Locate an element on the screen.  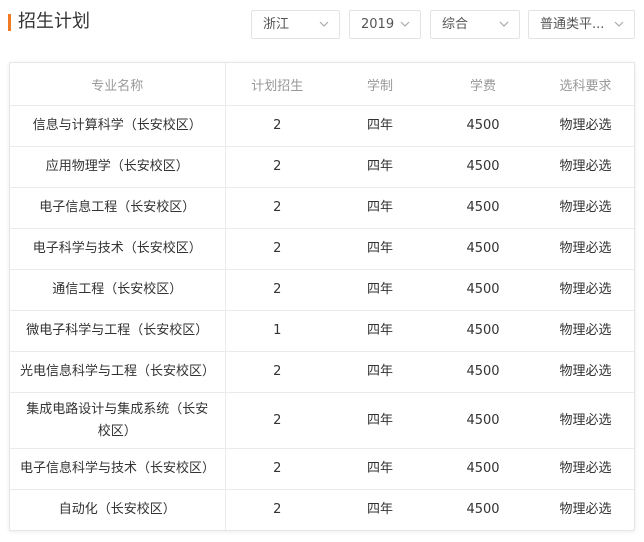
column-header-major: 专业名称 is located at coordinates (118, 84).